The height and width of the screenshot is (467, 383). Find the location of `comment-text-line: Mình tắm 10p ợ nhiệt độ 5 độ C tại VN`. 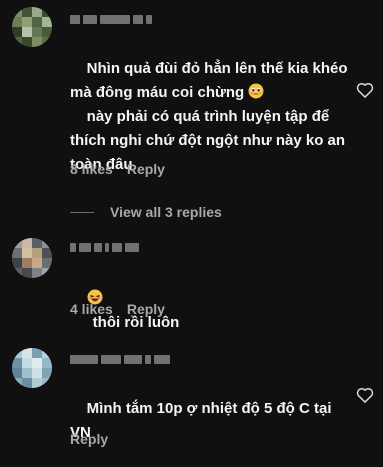

comment-text-line: Mình tắm 10p ợ nhiệt độ 5 độ C tại VN is located at coordinates (203, 420).